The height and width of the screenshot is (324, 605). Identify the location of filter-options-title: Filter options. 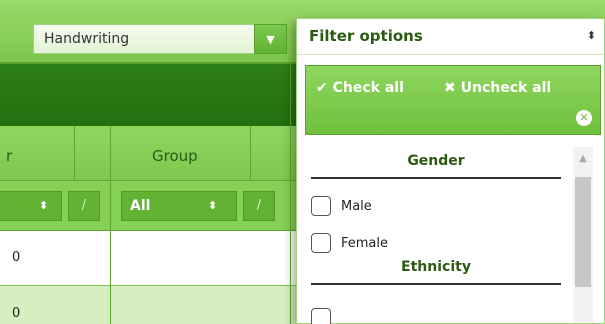
(366, 36).